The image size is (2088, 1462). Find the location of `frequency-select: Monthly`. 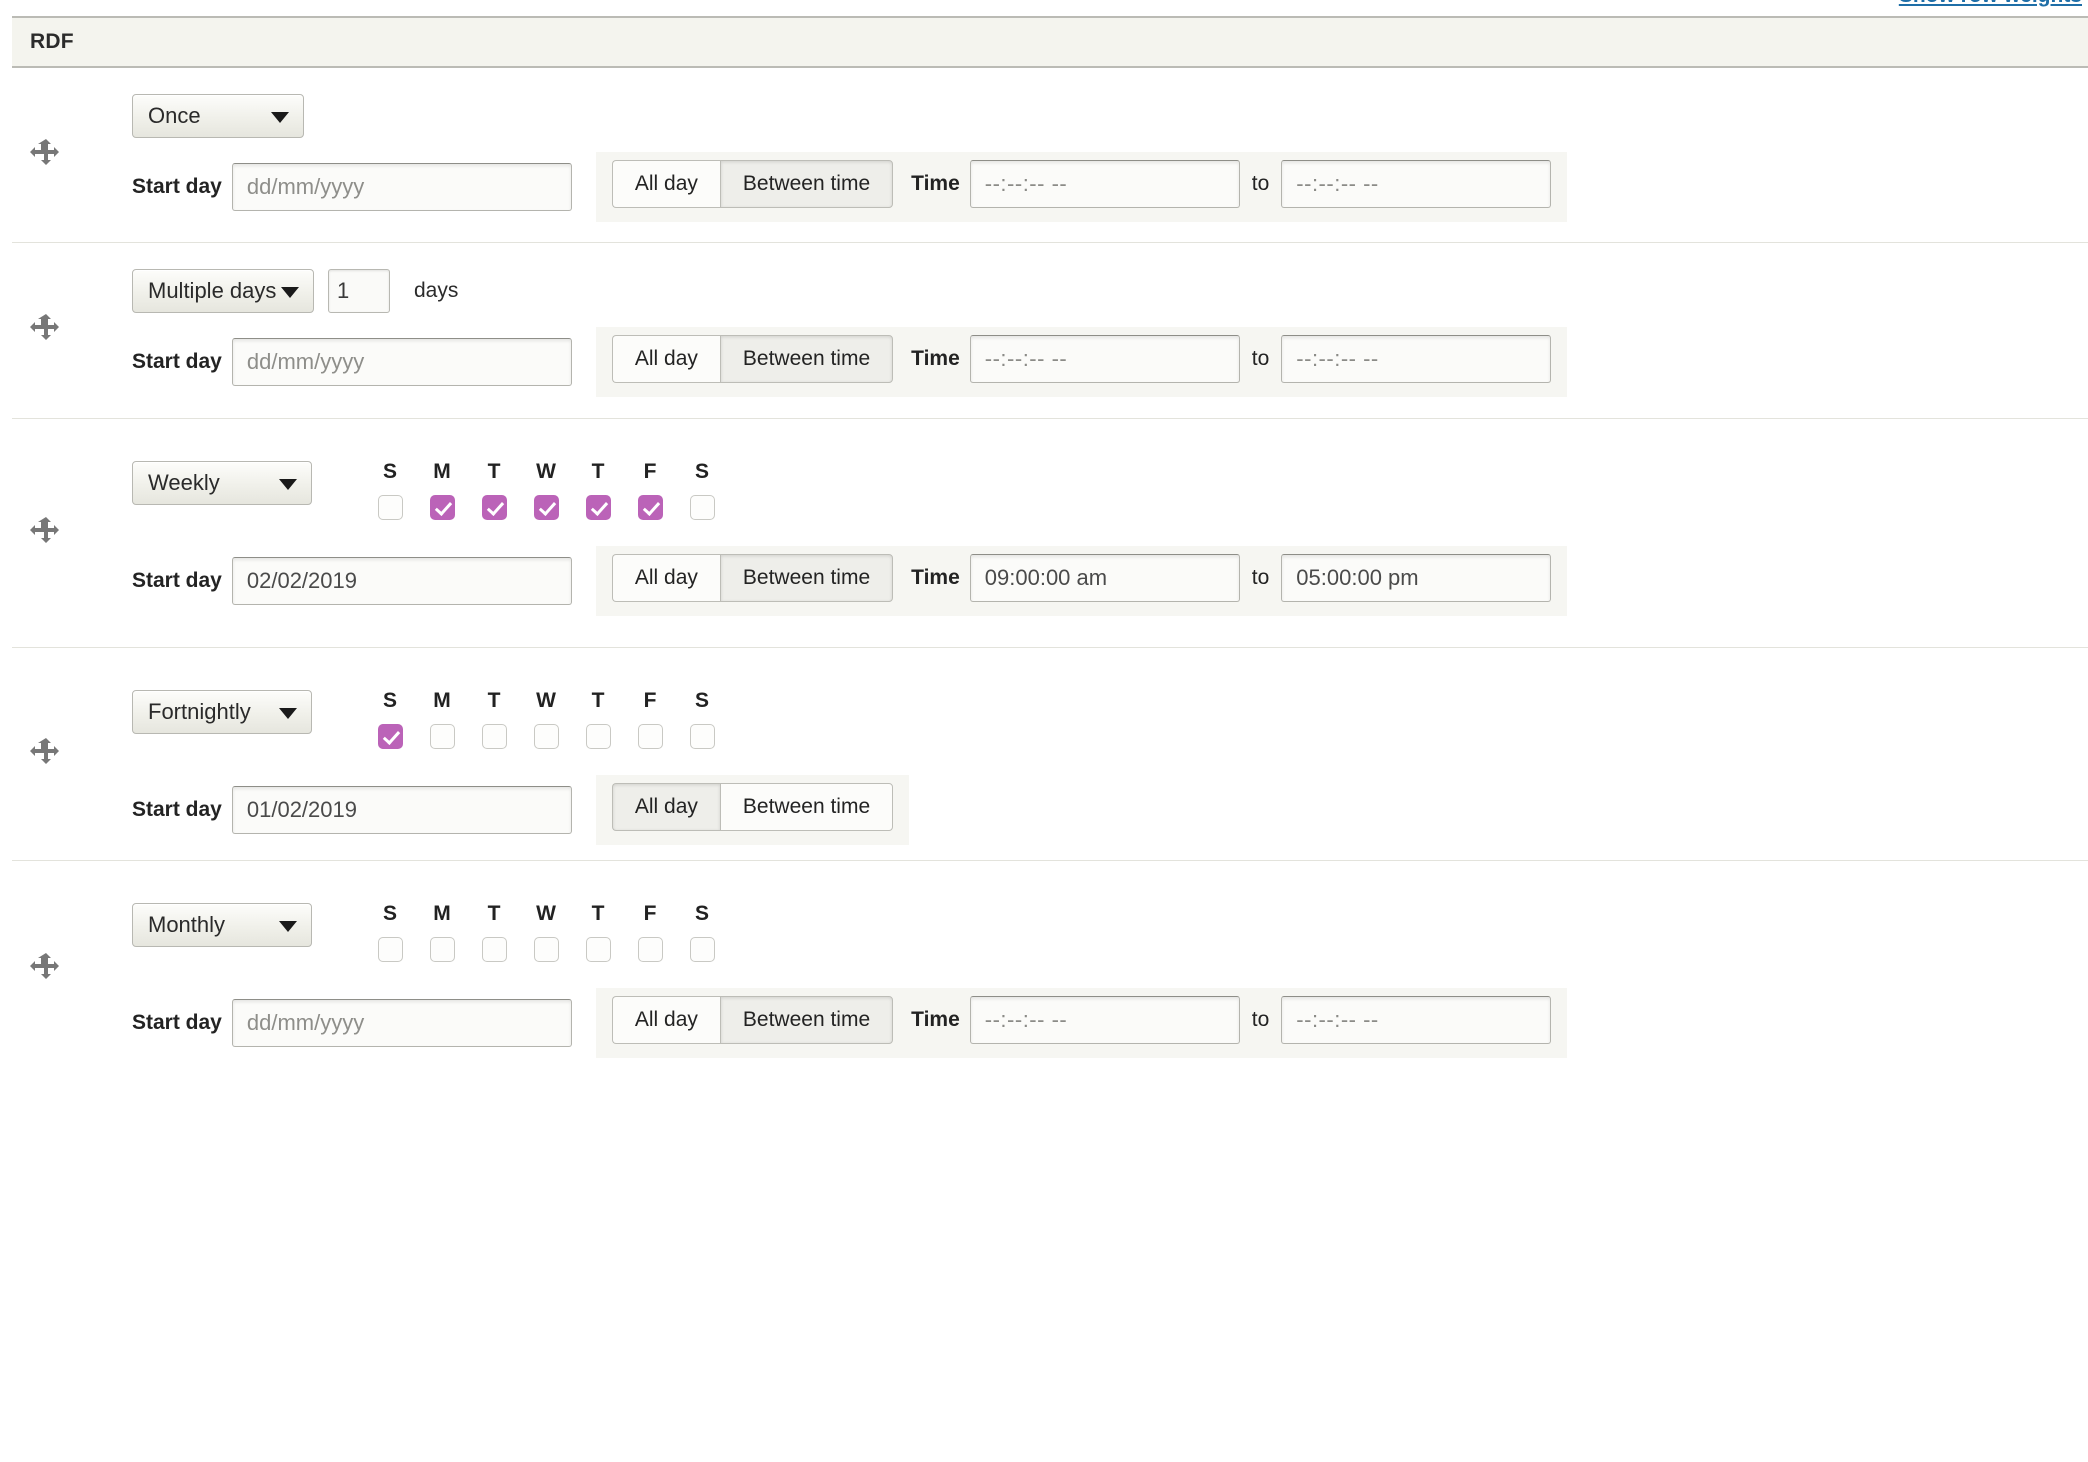

frequency-select: Monthly is located at coordinates (222, 925).